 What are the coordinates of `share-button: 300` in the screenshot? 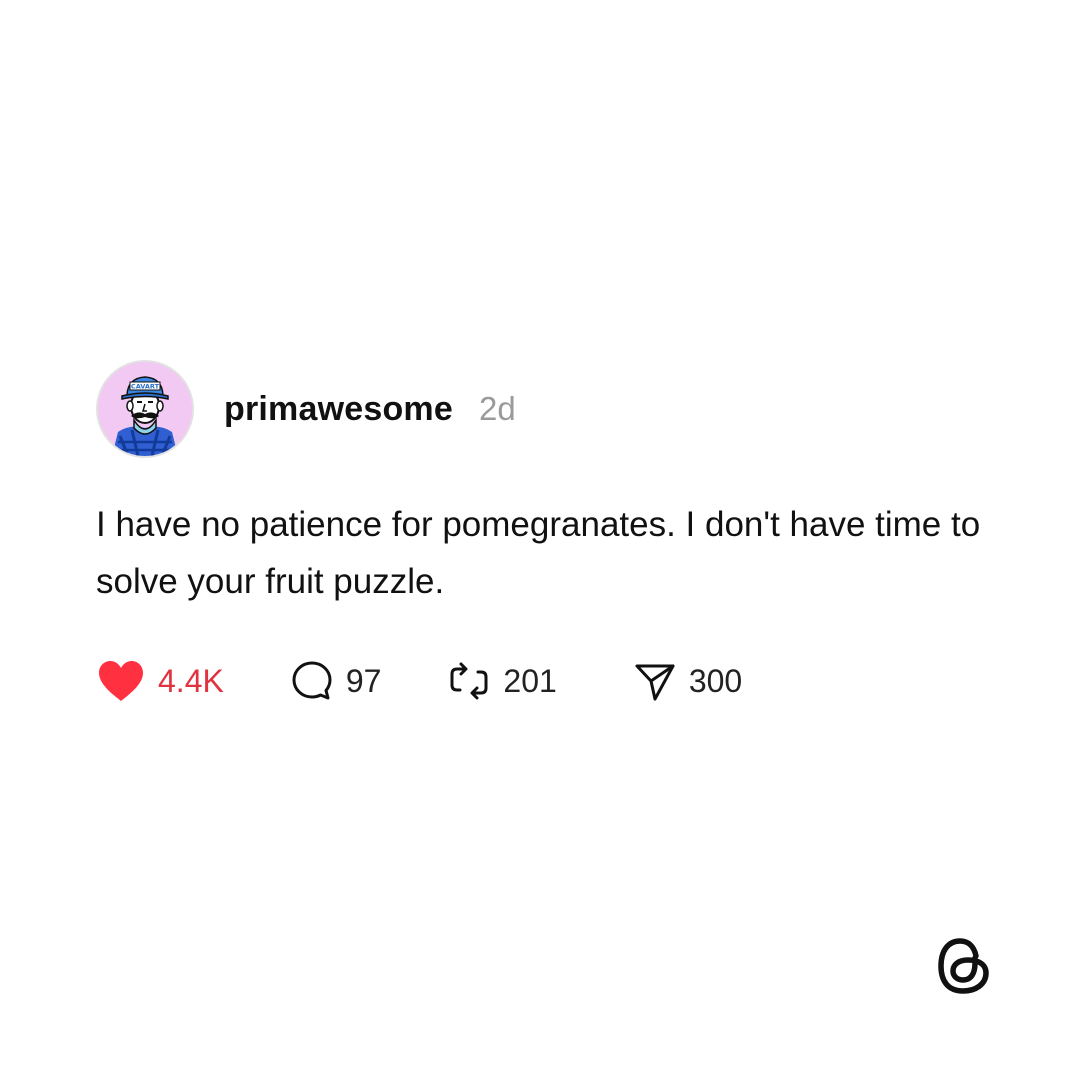 It's located at (687, 681).